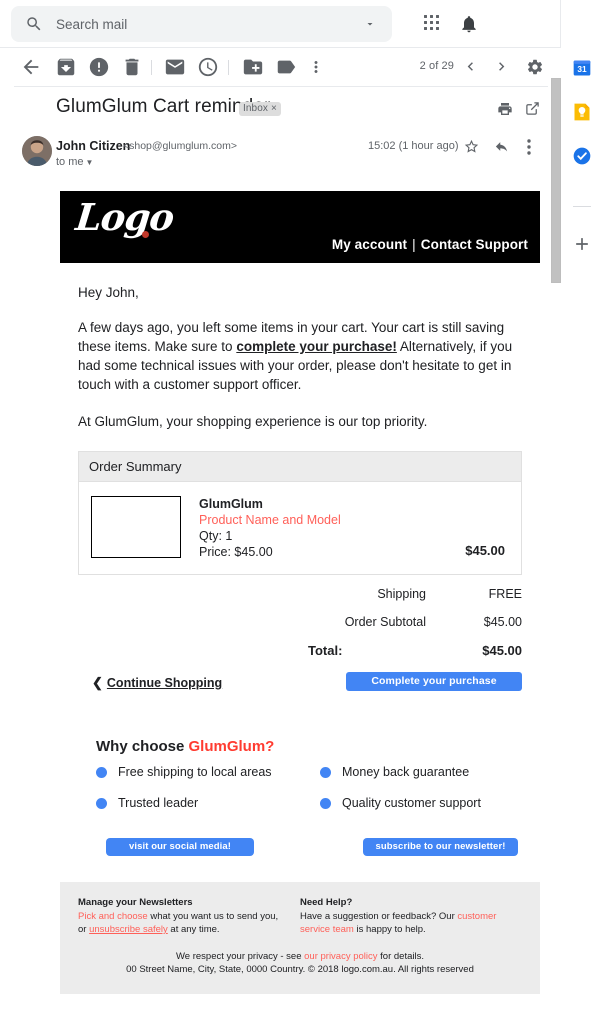 The height and width of the screenshot is (1033, 602). What do you see at coordinates (286, 67) in the screenshot?
I see `label-tag-icon` at bounding box center [286, 67].